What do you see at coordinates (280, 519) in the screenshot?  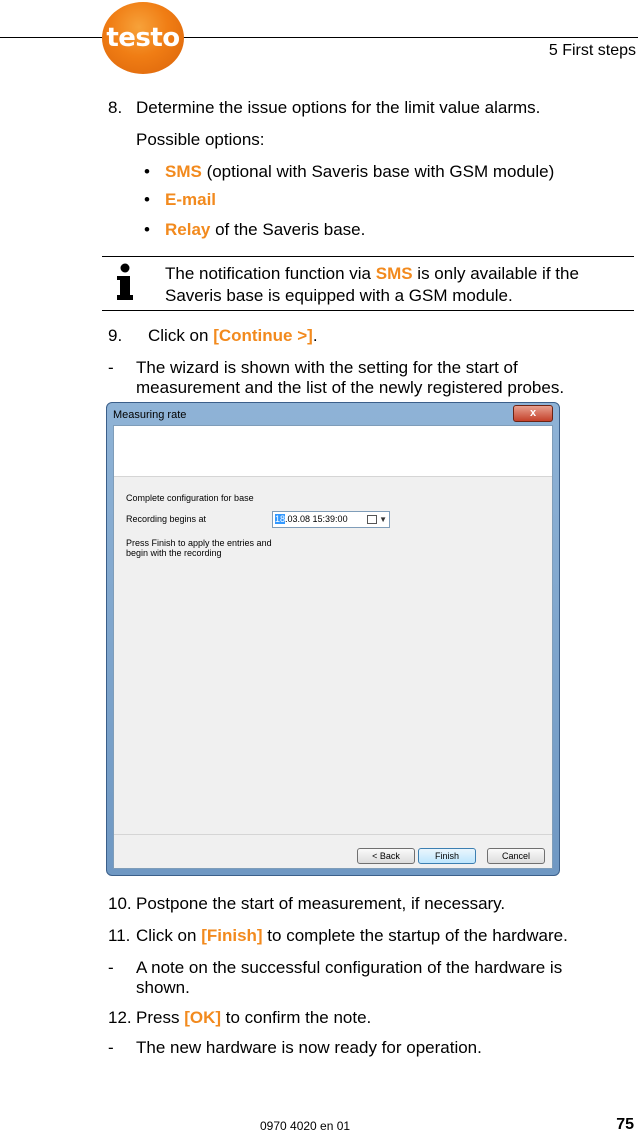 I see `date-day-segment: 18` at bounding box center [280, 519].